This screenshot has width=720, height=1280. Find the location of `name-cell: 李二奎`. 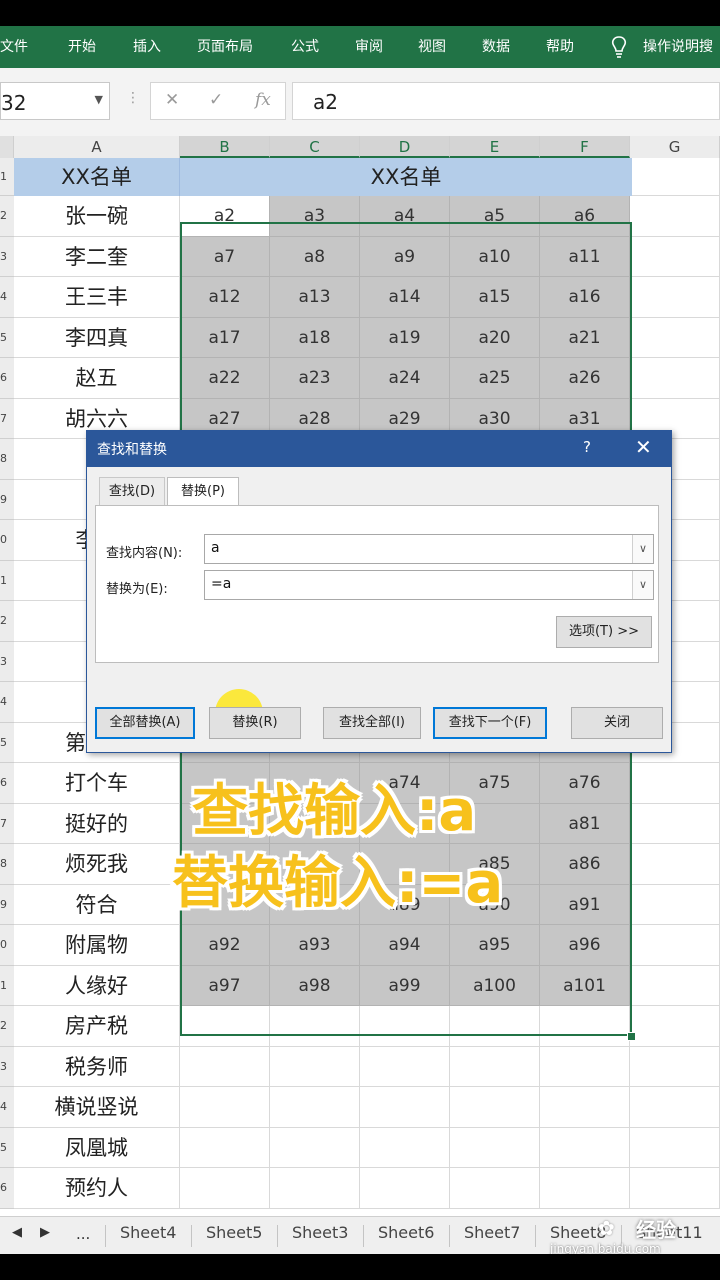

name-cell: 李二奎 is located at coordinates (97, 256).